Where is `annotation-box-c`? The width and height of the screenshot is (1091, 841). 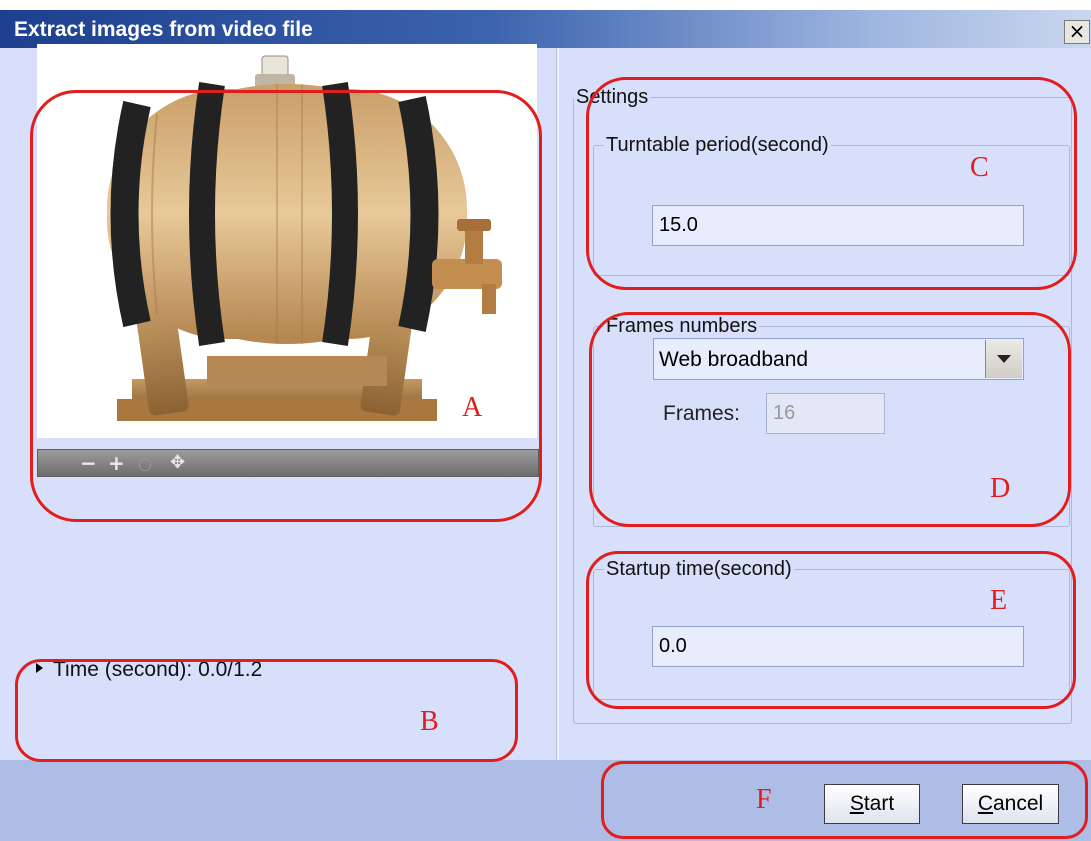
annotation-box-c is located at coordinates (831, 183).